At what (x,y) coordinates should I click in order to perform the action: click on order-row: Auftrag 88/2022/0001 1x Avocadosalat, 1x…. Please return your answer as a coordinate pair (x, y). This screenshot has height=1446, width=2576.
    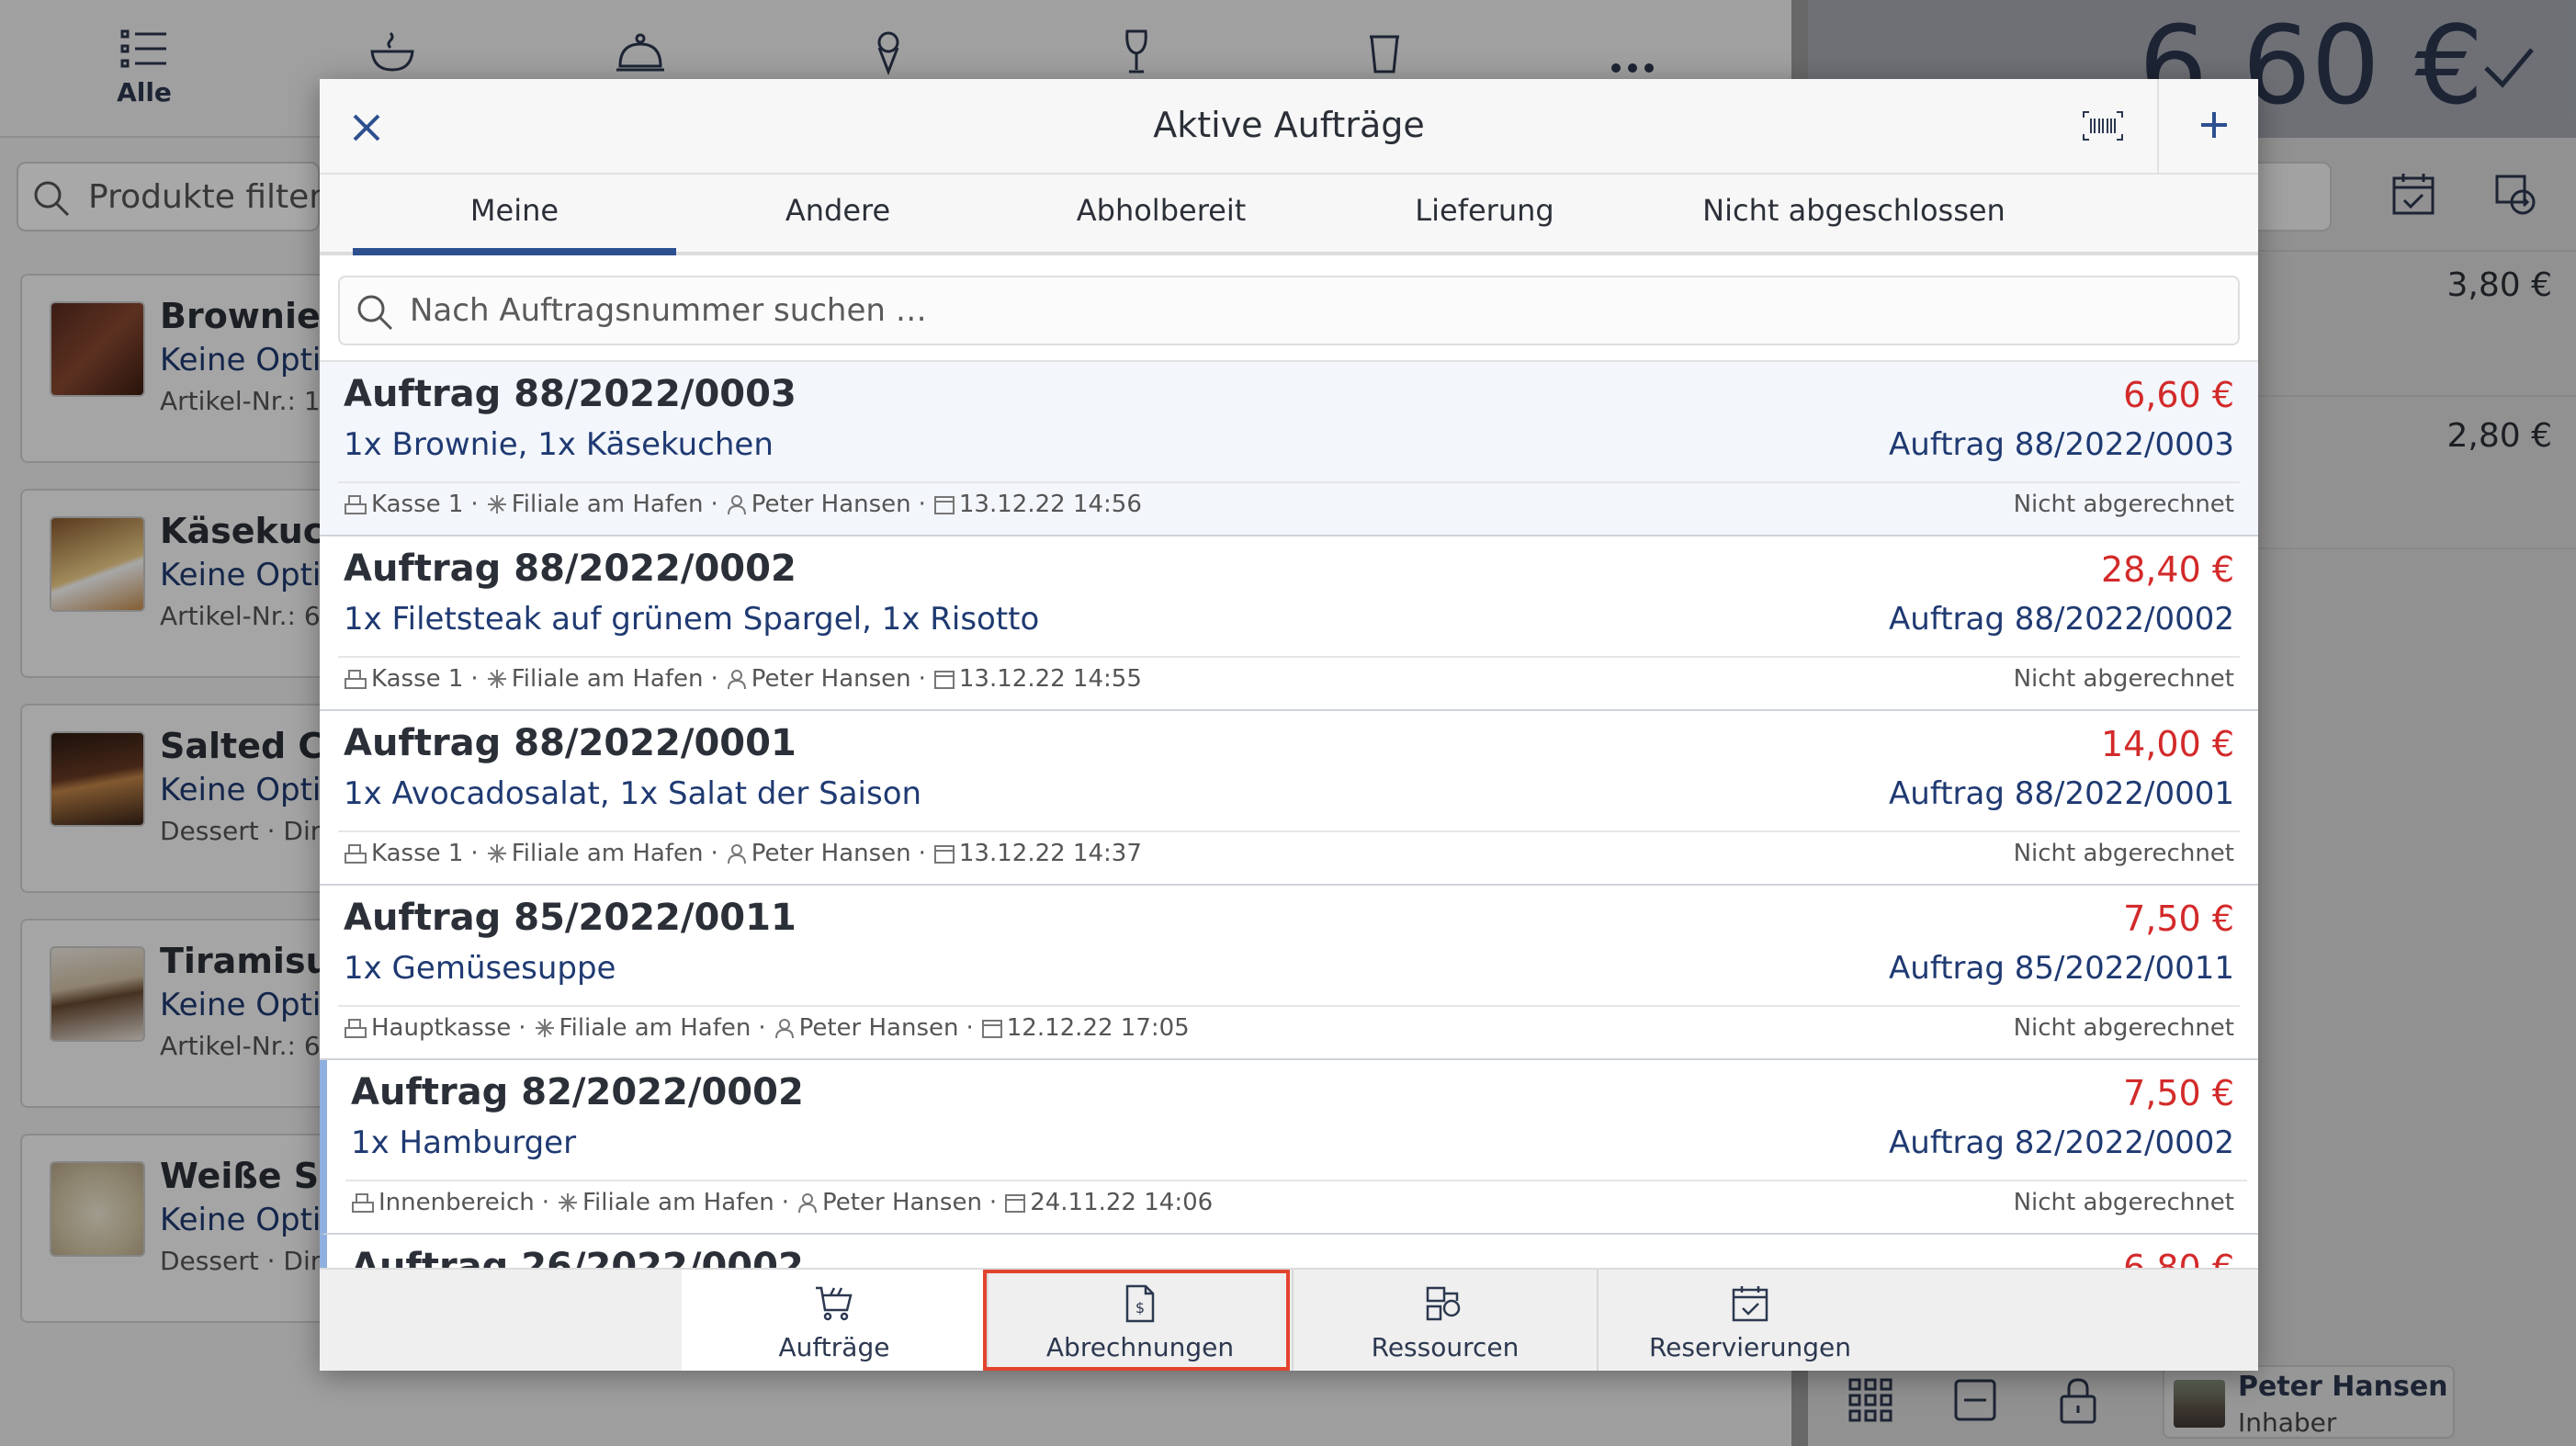
    Looking at the image, I should click on (1289, 798).